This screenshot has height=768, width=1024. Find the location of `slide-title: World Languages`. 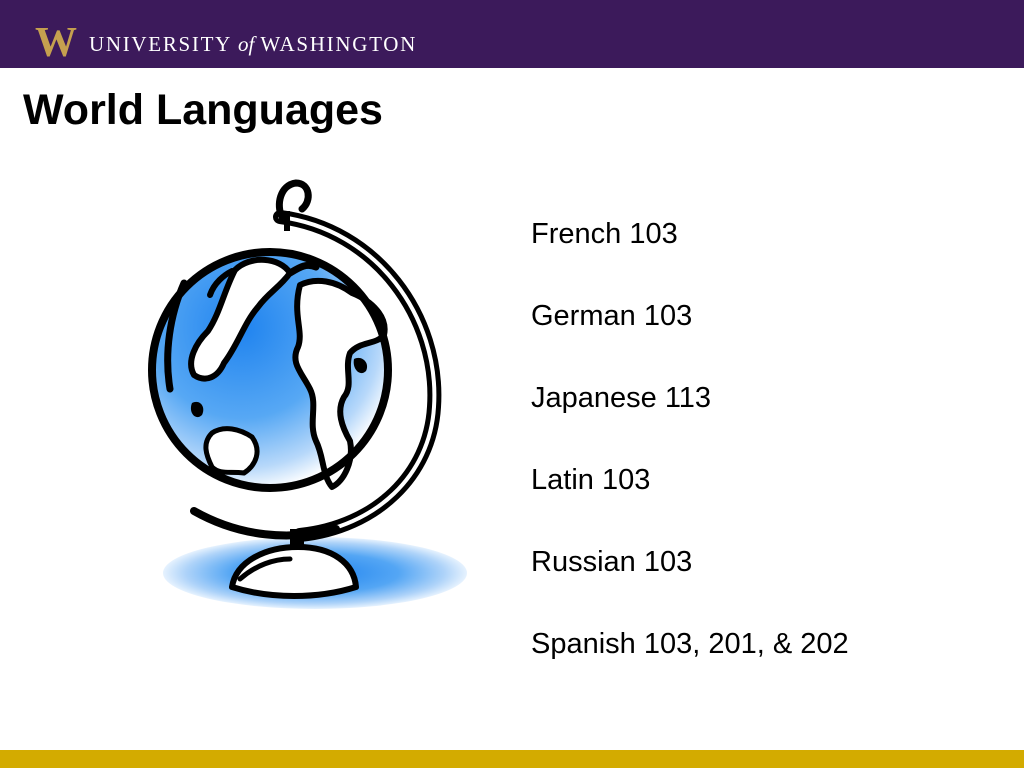

slide-title: World Languages is located at coordinates (203, 110).